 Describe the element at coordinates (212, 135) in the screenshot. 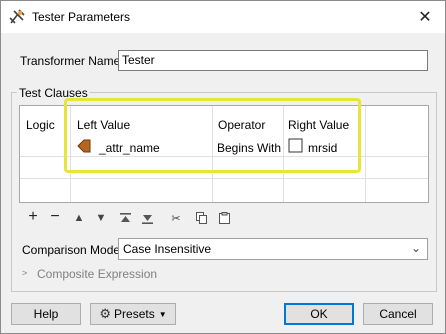

I see `highlight-box` at that location.